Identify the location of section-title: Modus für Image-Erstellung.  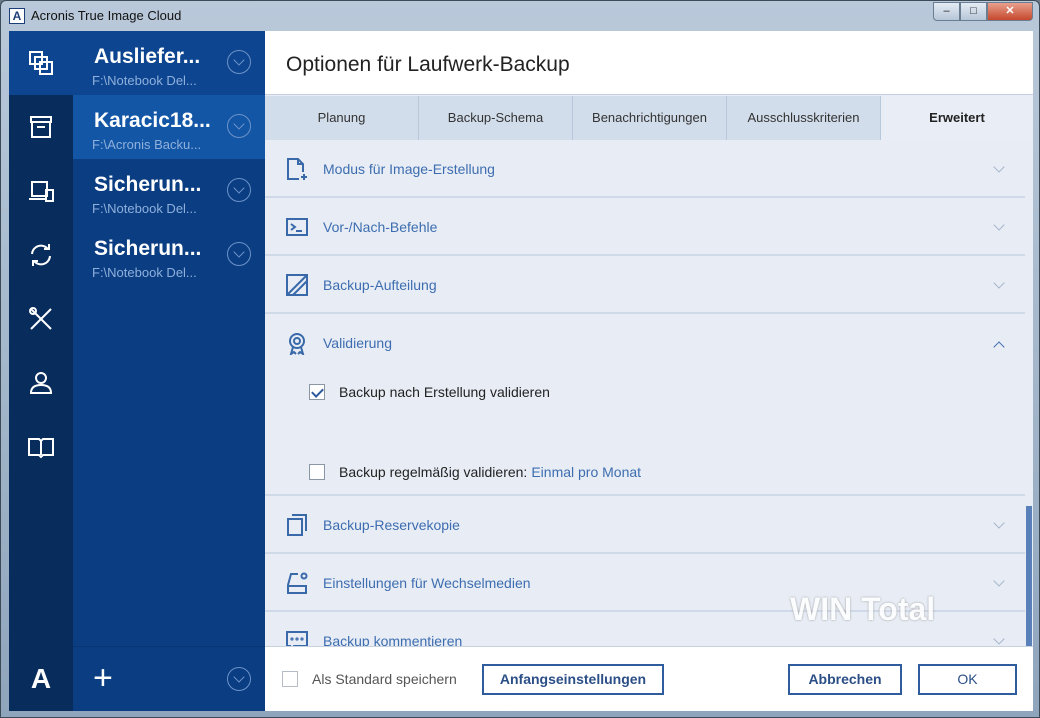
(409, 169).